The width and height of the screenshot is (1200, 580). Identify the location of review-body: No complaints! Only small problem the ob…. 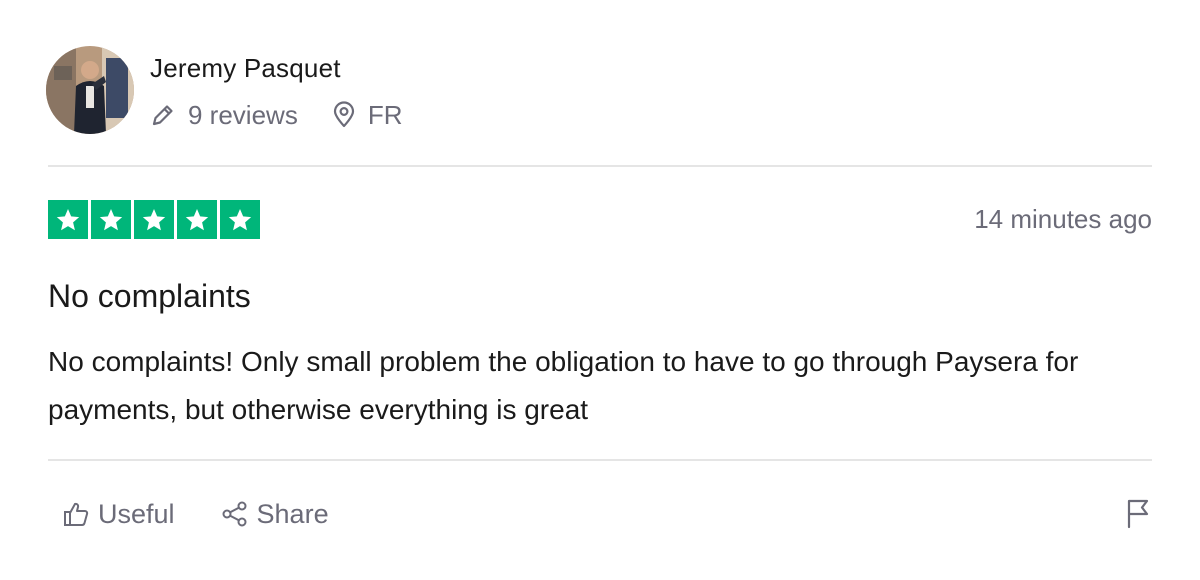
(563, 385).